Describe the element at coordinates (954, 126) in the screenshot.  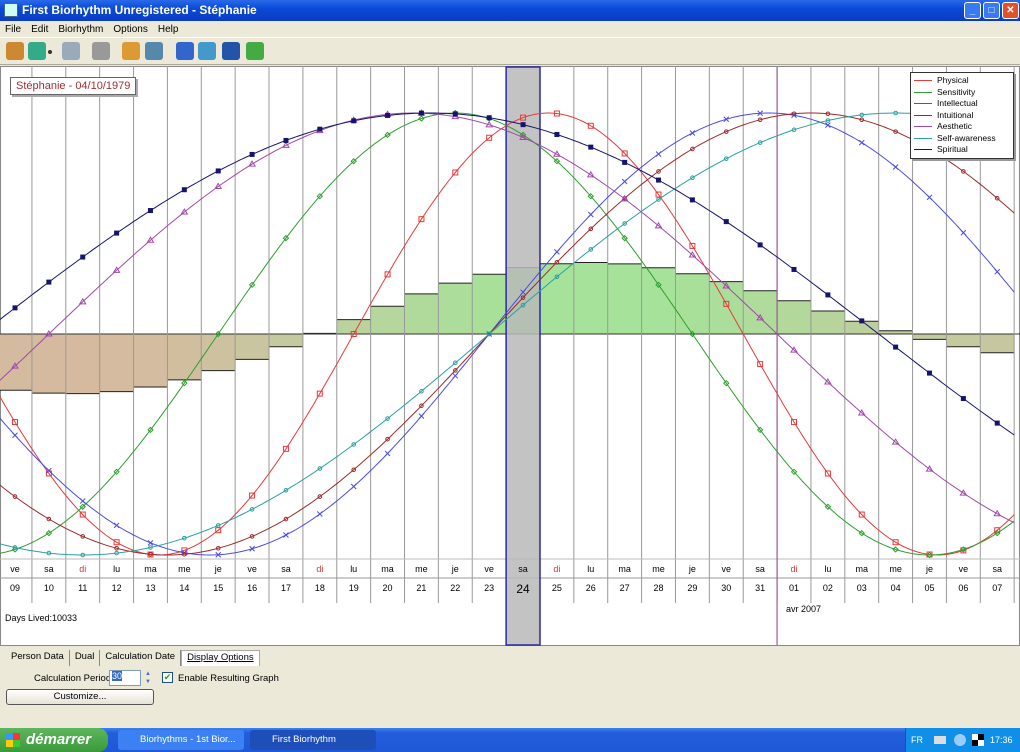
I see `legend-label: Aesthetic` at that location.